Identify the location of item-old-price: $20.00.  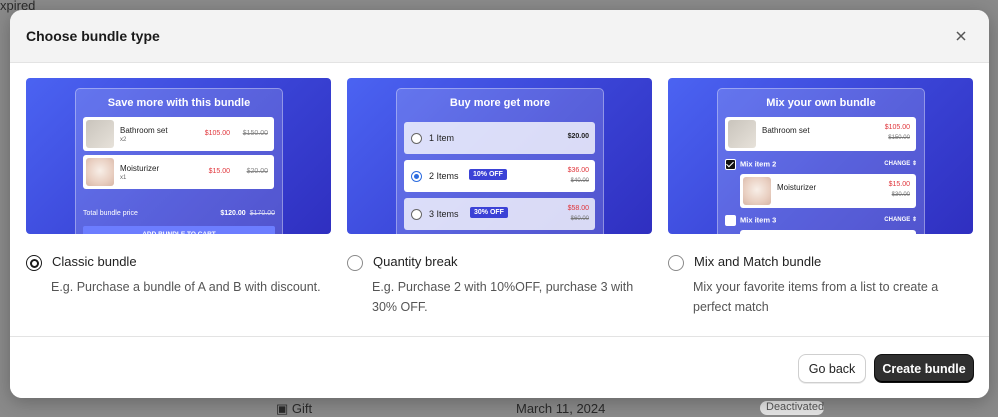
(257, 171).